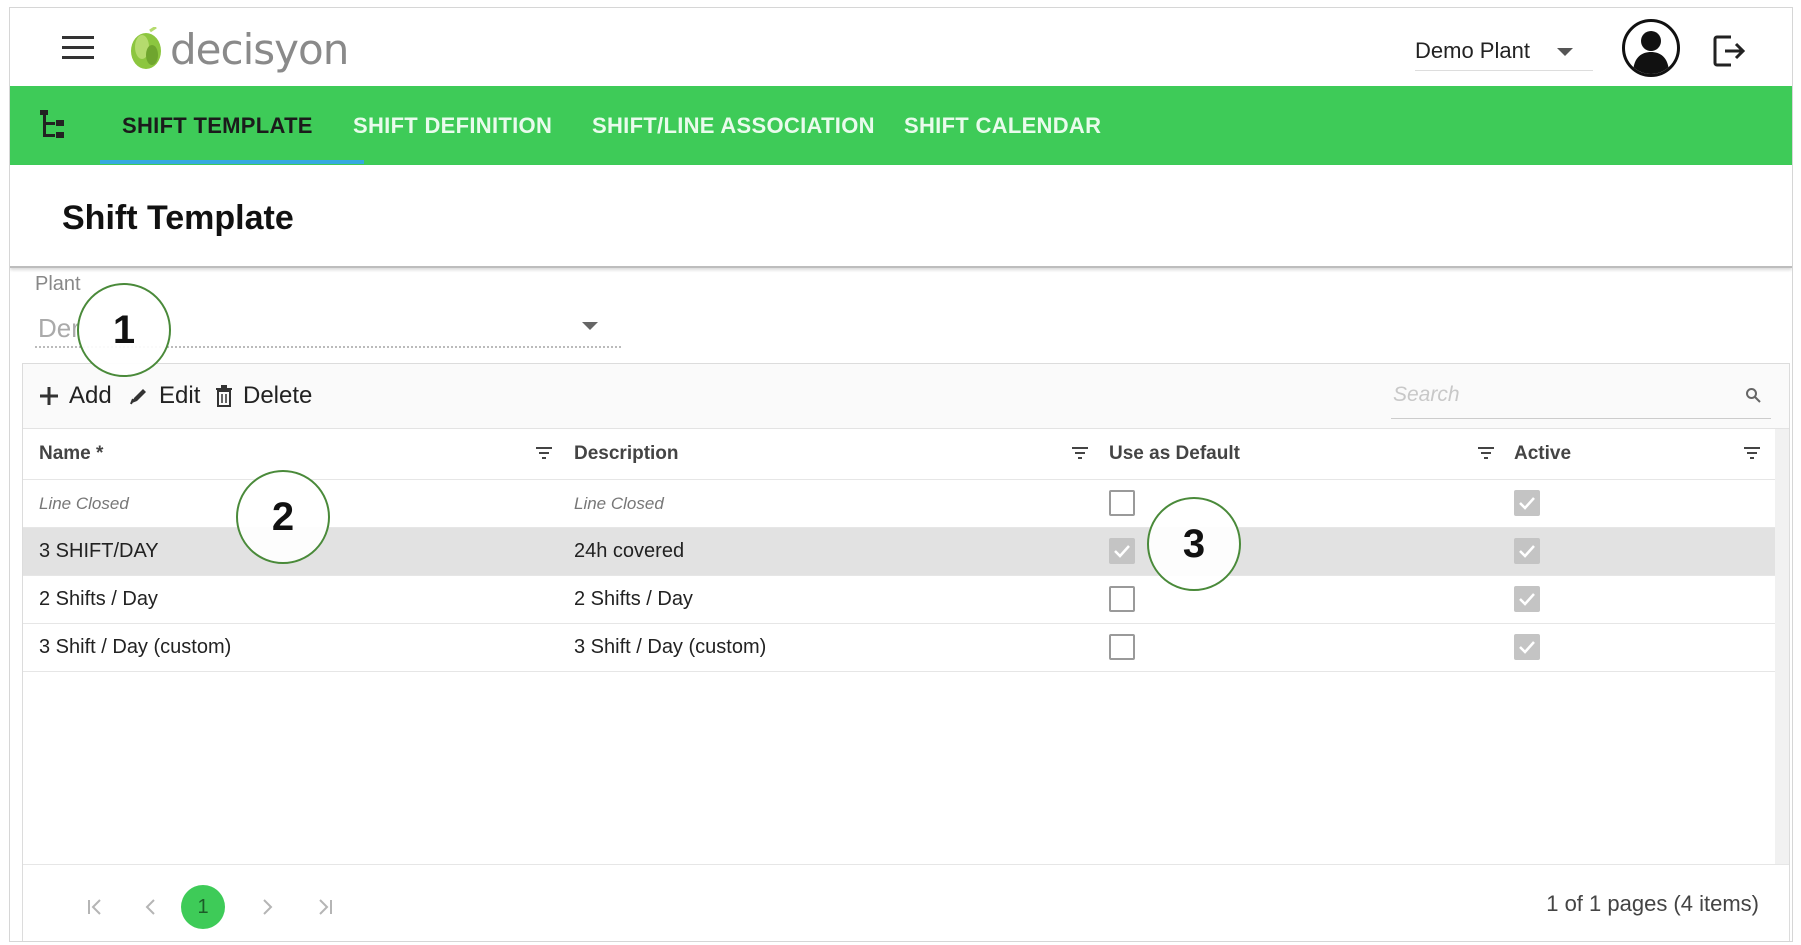 This screenshot has height=945, width=1801. I want to click on trash-icon, so click(224, 396).